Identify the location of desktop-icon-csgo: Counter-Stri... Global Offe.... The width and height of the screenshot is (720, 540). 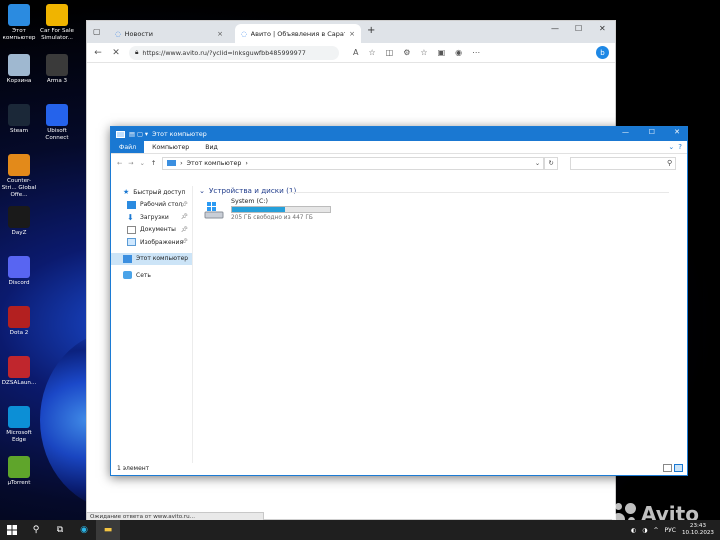
(19, 176).